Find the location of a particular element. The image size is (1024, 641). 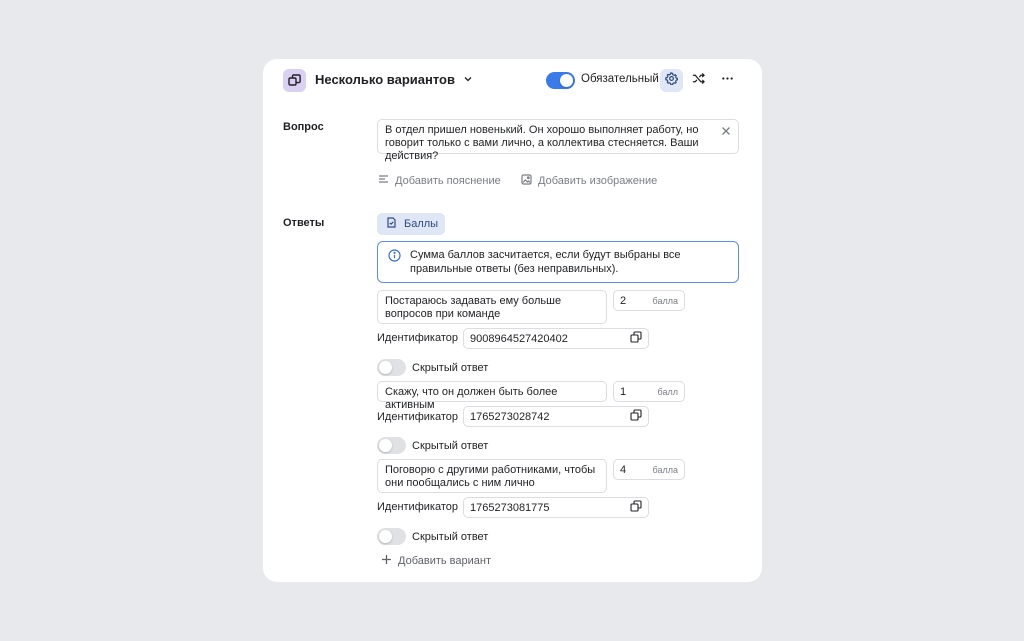

plus-icon is located at coordinates (386, 561).